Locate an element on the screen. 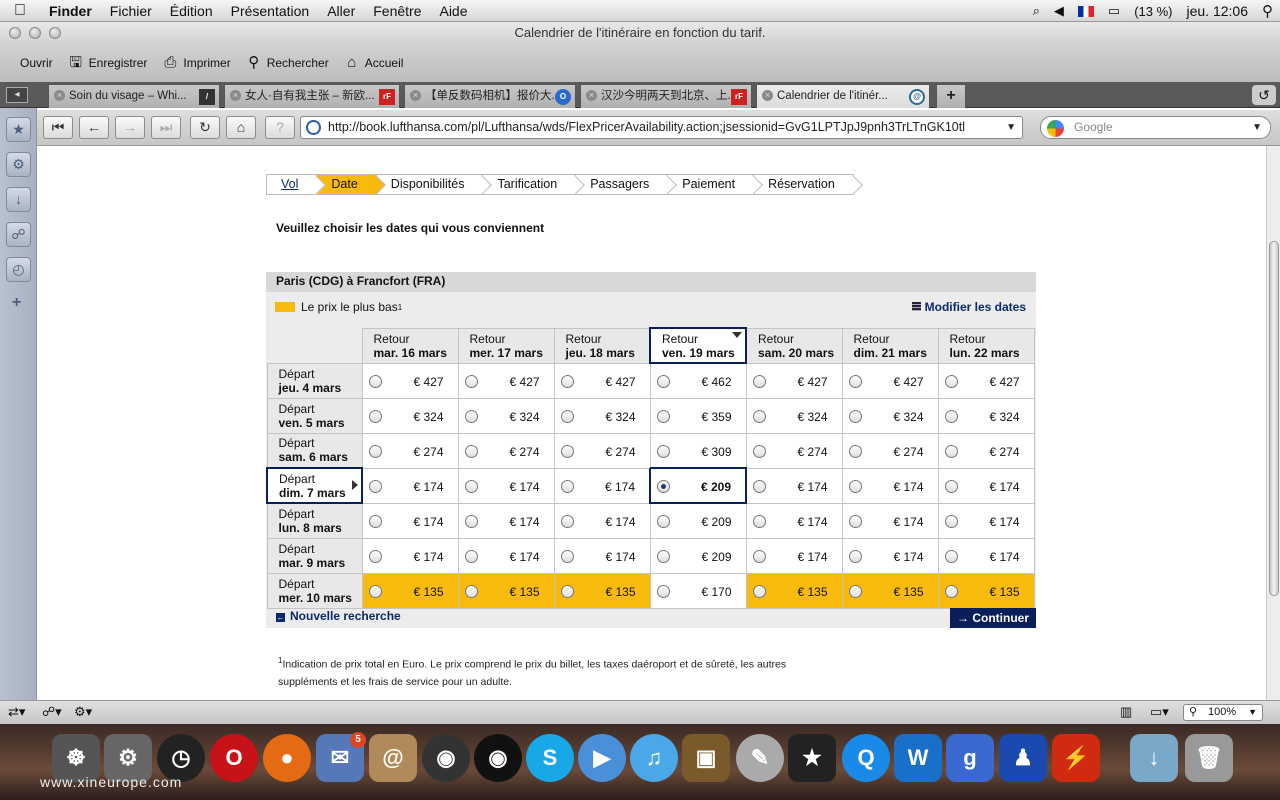 The width and height of the screenshot is (1280, 800). return-date-header: Retour jeu. 18 mars is located at coordinates (602, 345).